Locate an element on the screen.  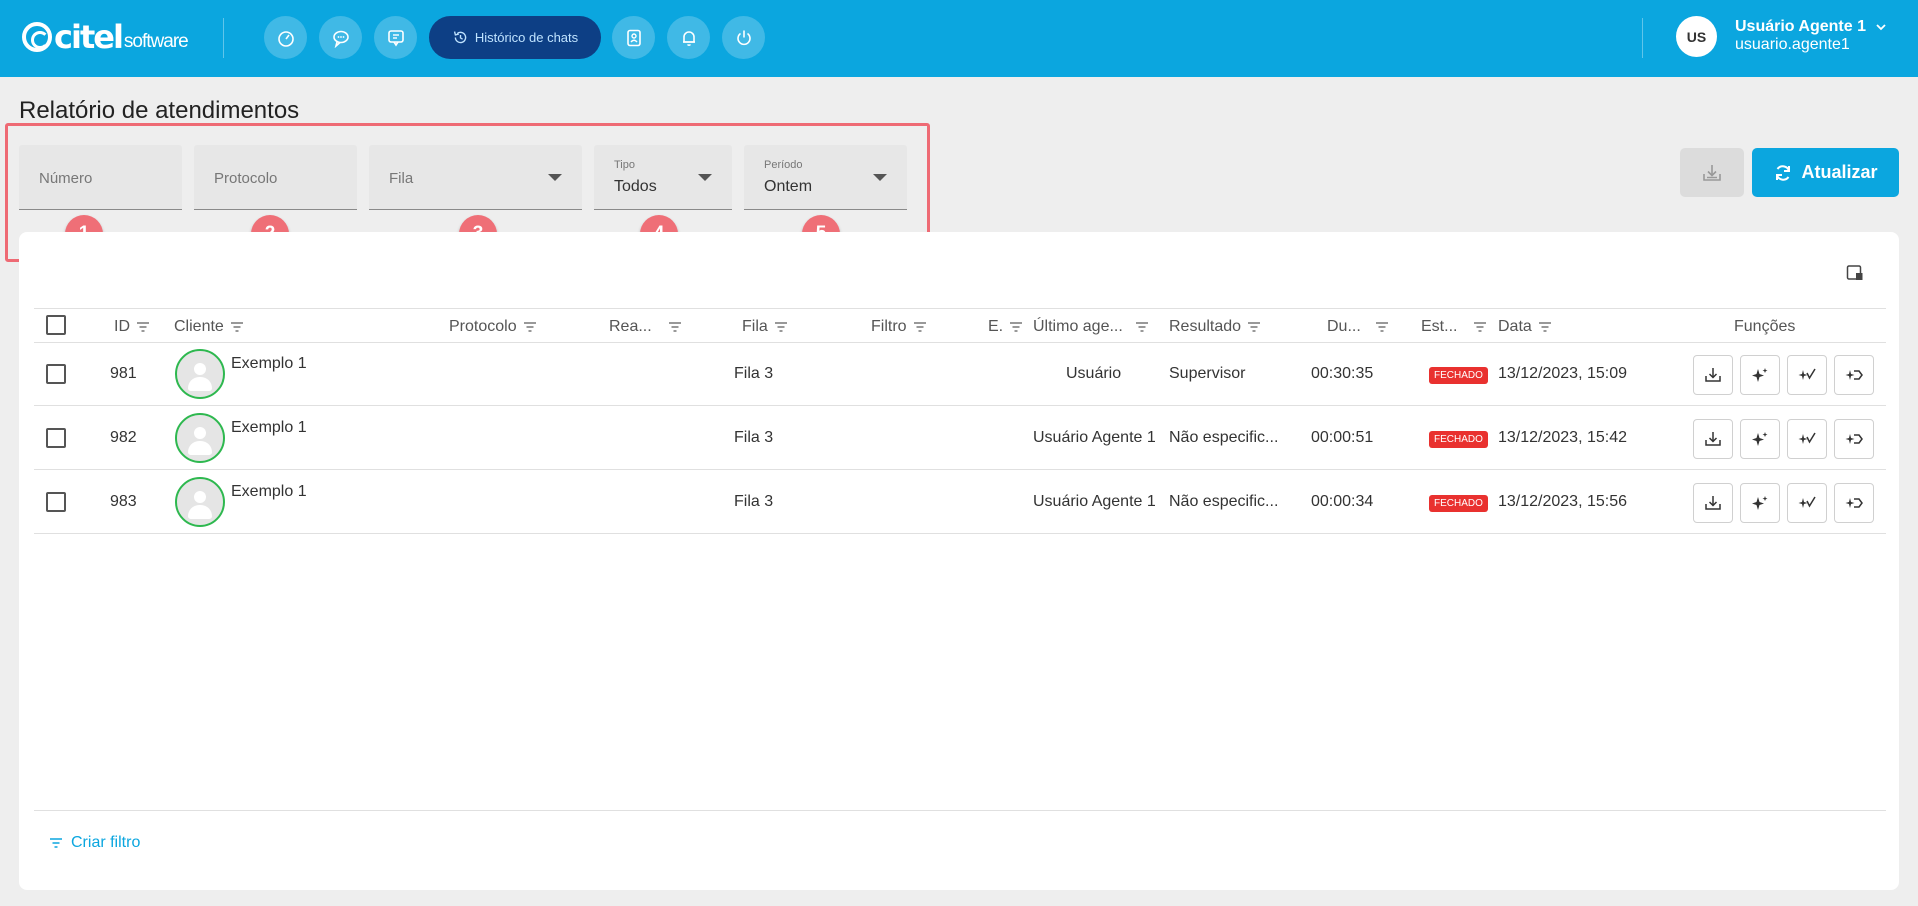
chat-icon is located at coordinates (340, 39).